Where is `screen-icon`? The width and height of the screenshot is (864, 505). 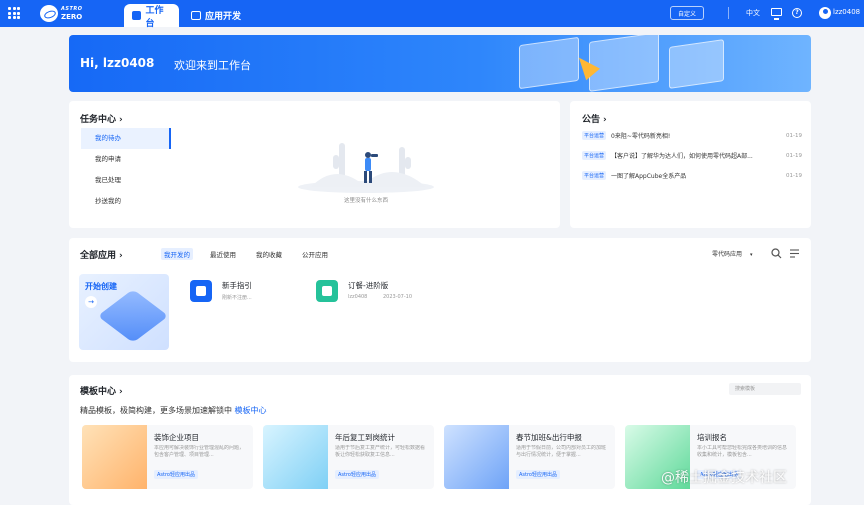 screen-icon is located at coordinates (776, 14).